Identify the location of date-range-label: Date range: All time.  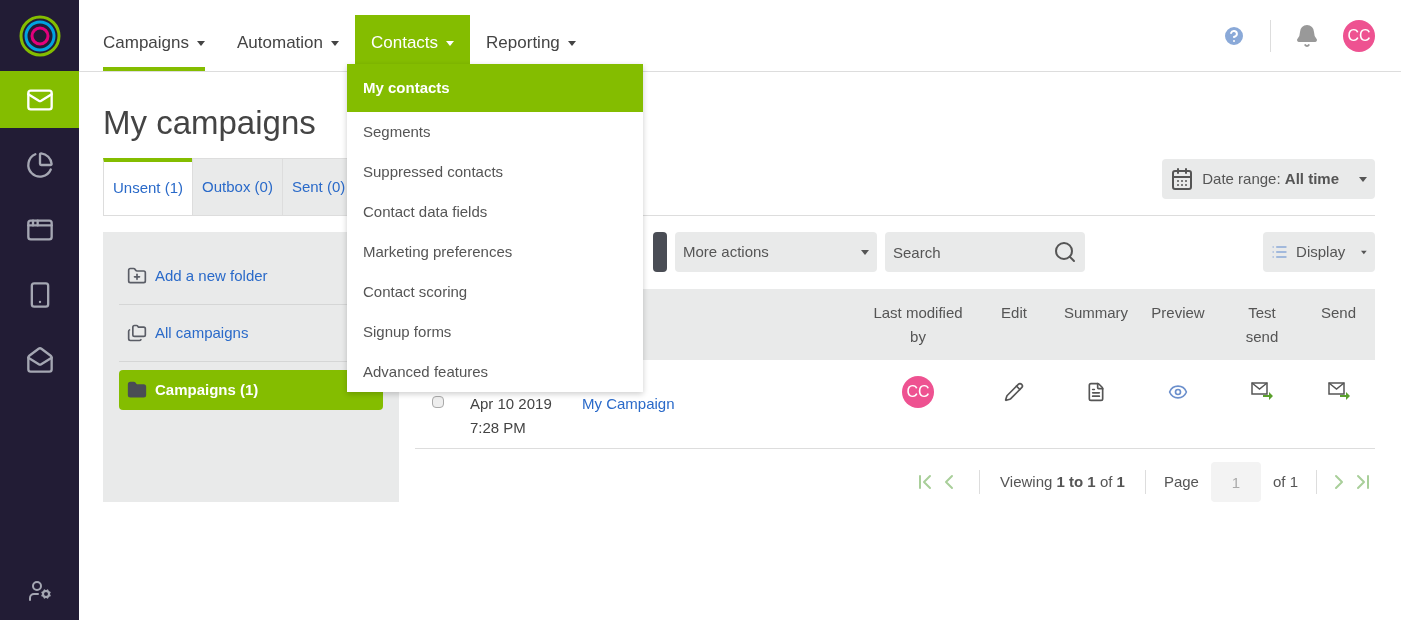
(1270, 178).